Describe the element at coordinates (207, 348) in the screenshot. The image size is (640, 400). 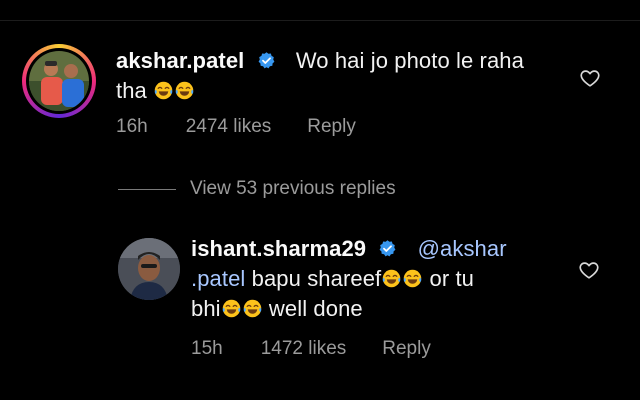
I see `reply-time: 15h` at that location.